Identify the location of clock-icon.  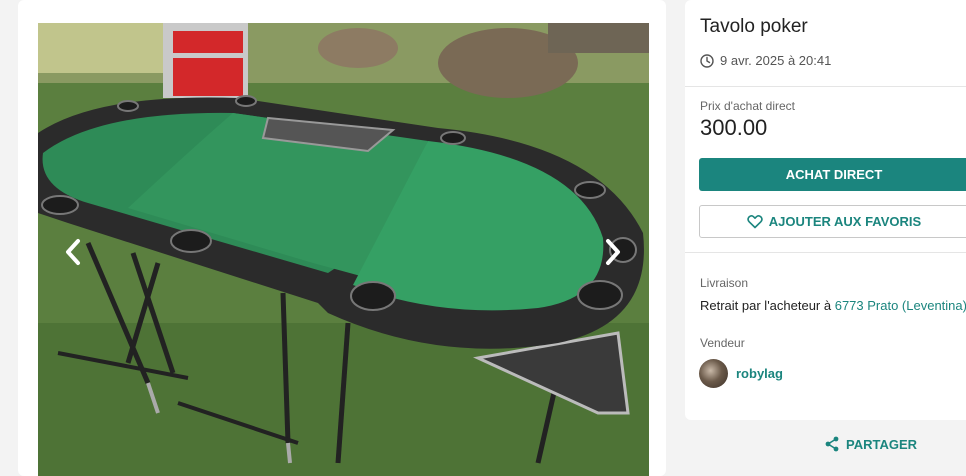
(707, 60).